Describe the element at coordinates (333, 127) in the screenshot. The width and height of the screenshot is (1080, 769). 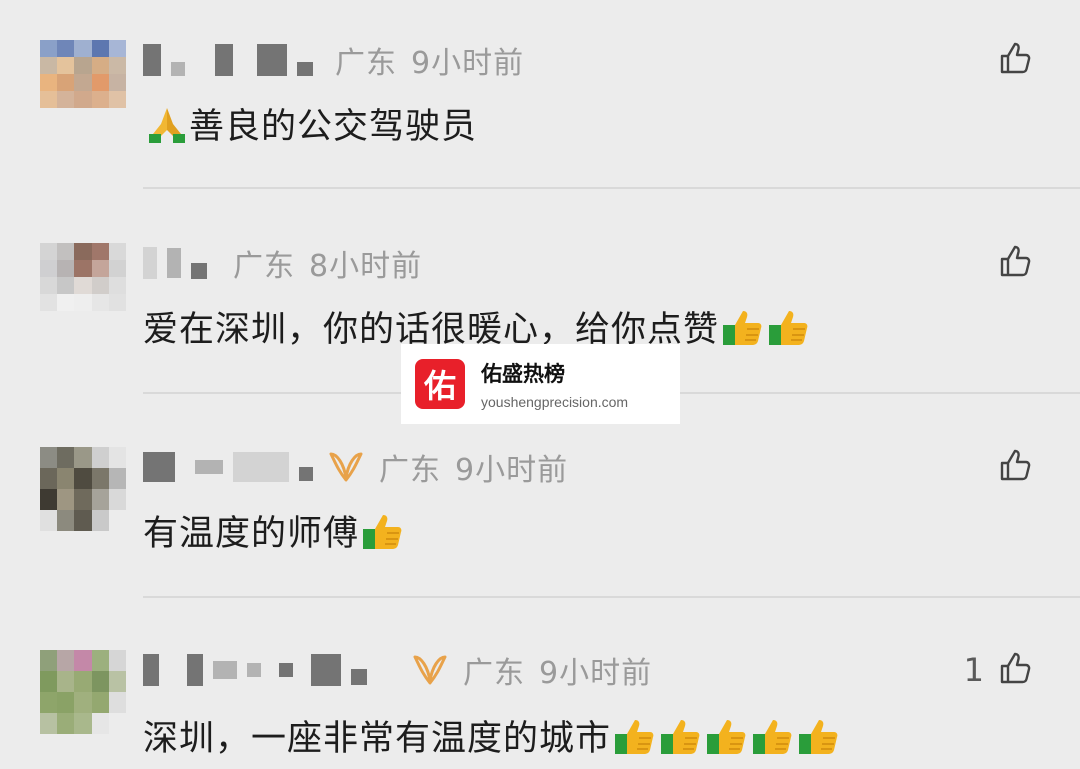
I see `comment-body: 善良的公交驾驶员` at that location.